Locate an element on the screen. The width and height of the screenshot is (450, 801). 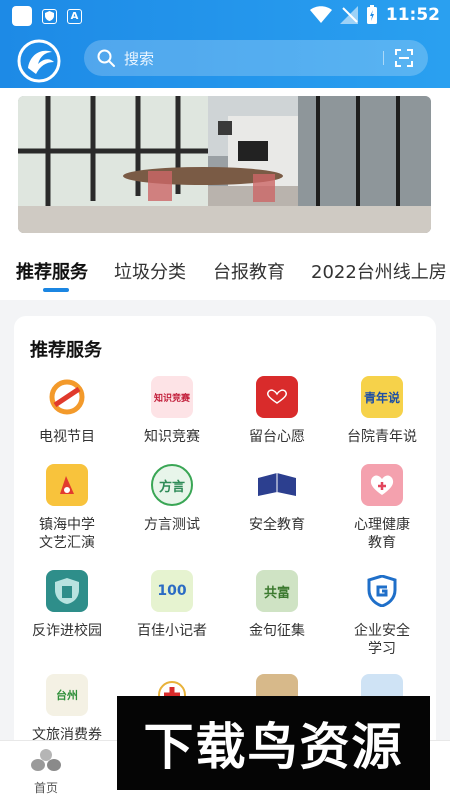
tab-housing: 2022台州线上房 is located at coordinates (379, 271).